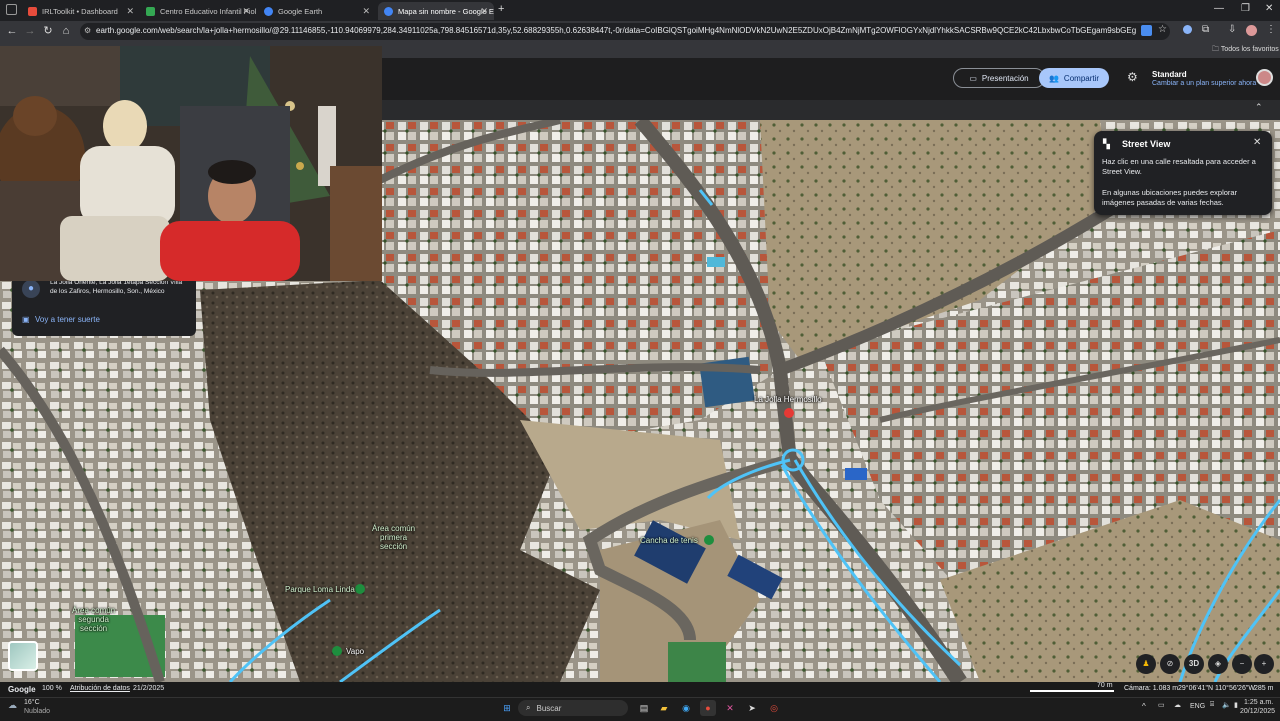  Describe the element at coordinates (93, 619) in the screenshot. I see `map-label-area-segunda: Área común segunda sección` at that location.